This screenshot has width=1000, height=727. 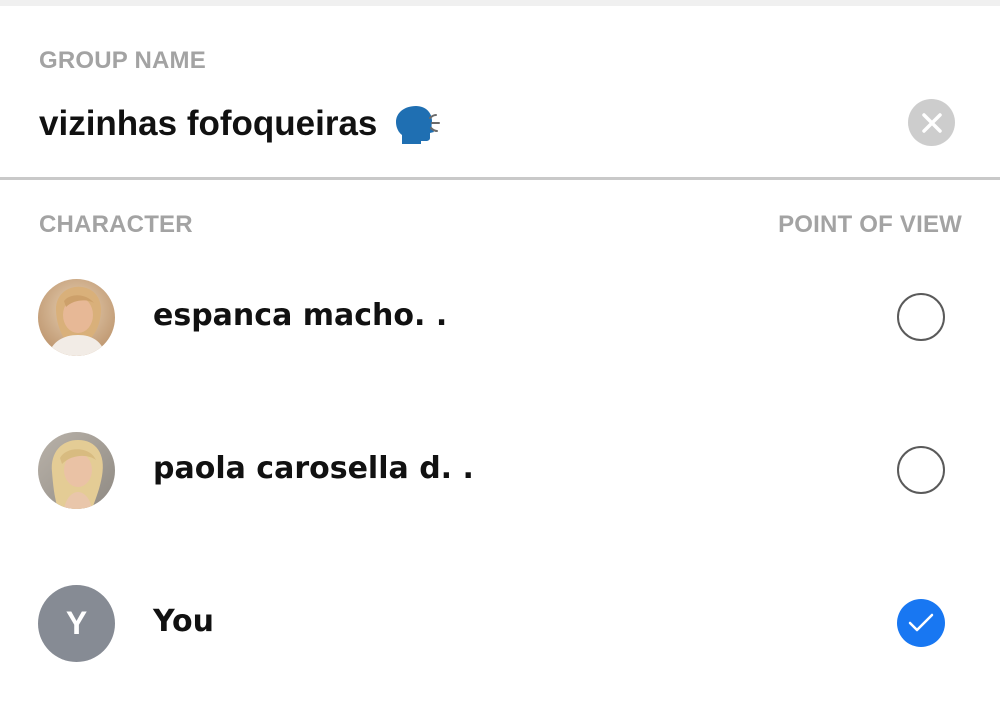 I want to click on point-of-view-column-header: POINT OF VIEW, so click(x=870, y=224).